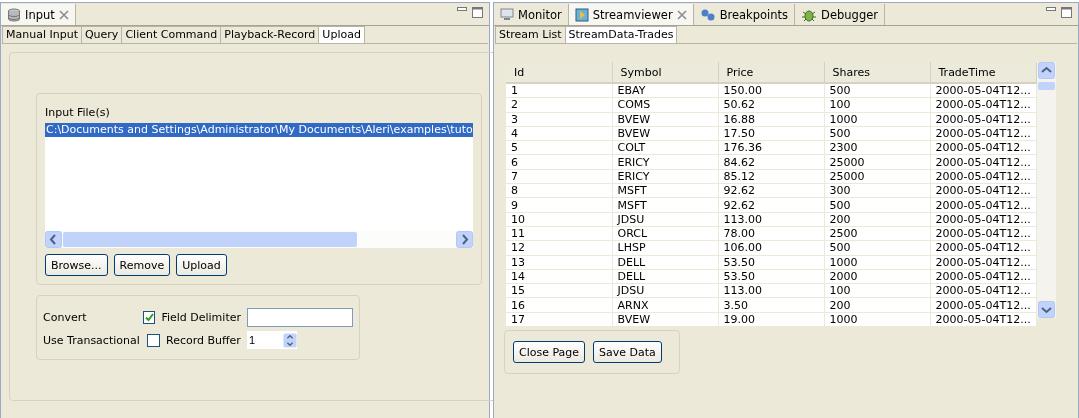 The height and width of the screenshot is (418, 1079). What do you see at coordinates (1046, 70) in the screenshot?
I see `scroll-up-icon` at bounding box center [1046, 70].